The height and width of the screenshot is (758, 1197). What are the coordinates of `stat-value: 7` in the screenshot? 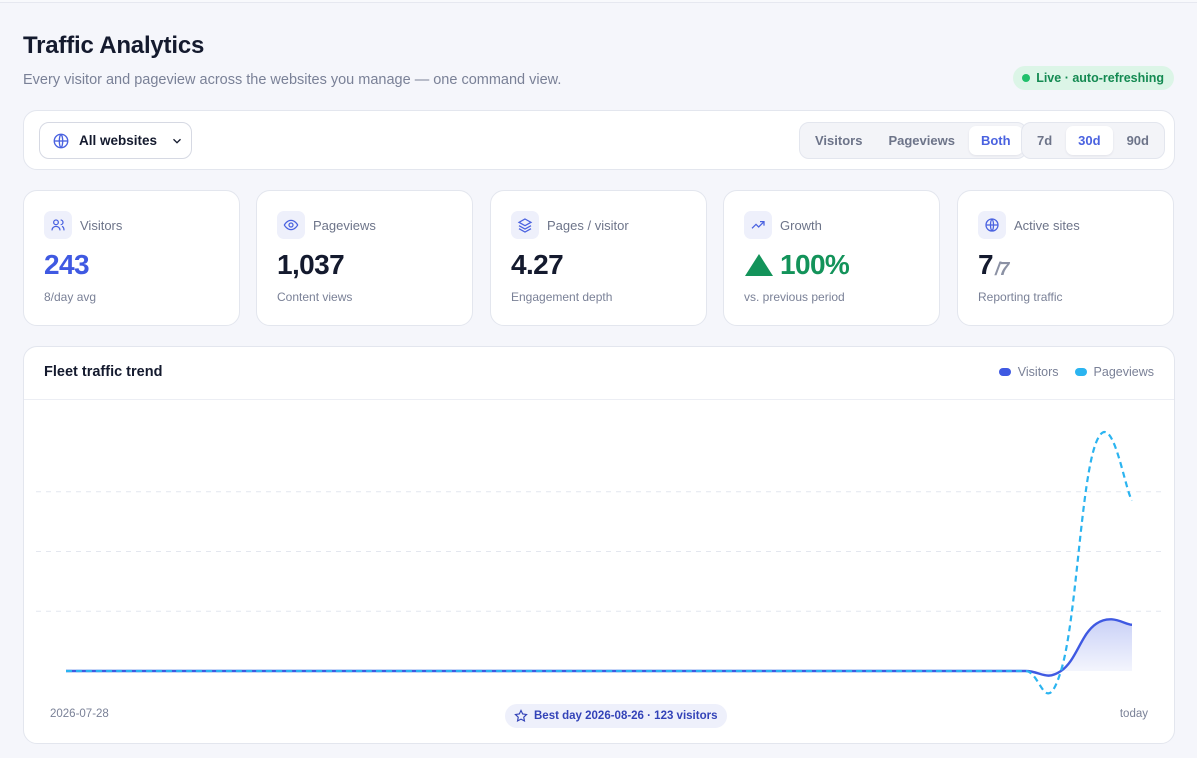 It's located at (986, 264).